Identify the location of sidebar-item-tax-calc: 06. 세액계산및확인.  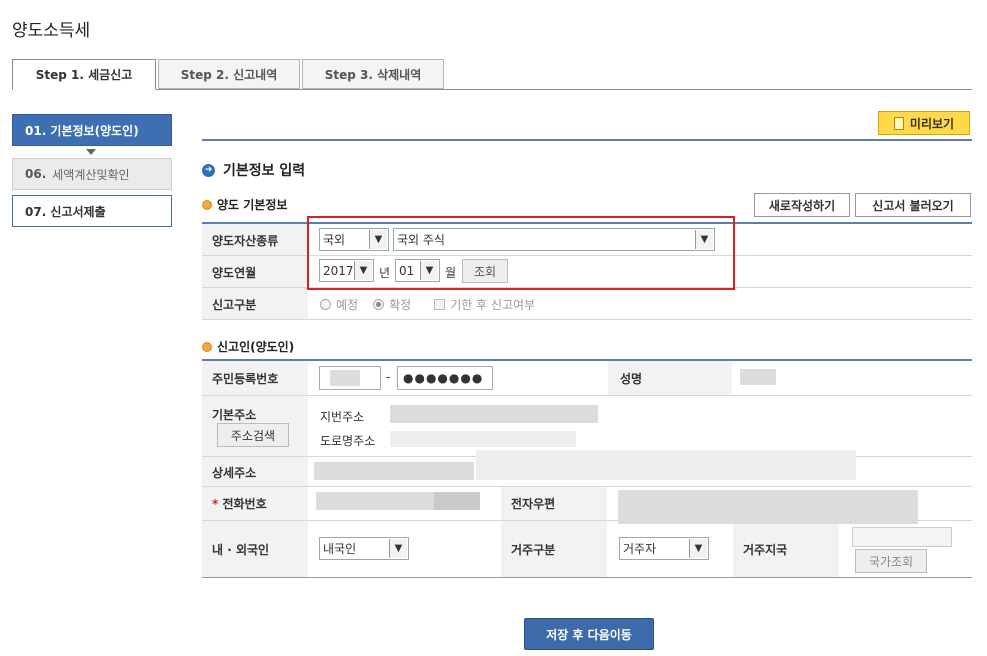
(92, 174).